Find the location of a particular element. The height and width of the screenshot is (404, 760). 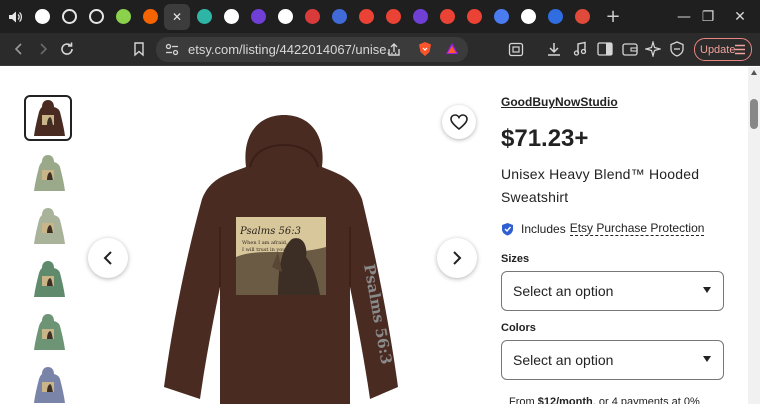

caret-down-icon is located at coordinates (707, 359).